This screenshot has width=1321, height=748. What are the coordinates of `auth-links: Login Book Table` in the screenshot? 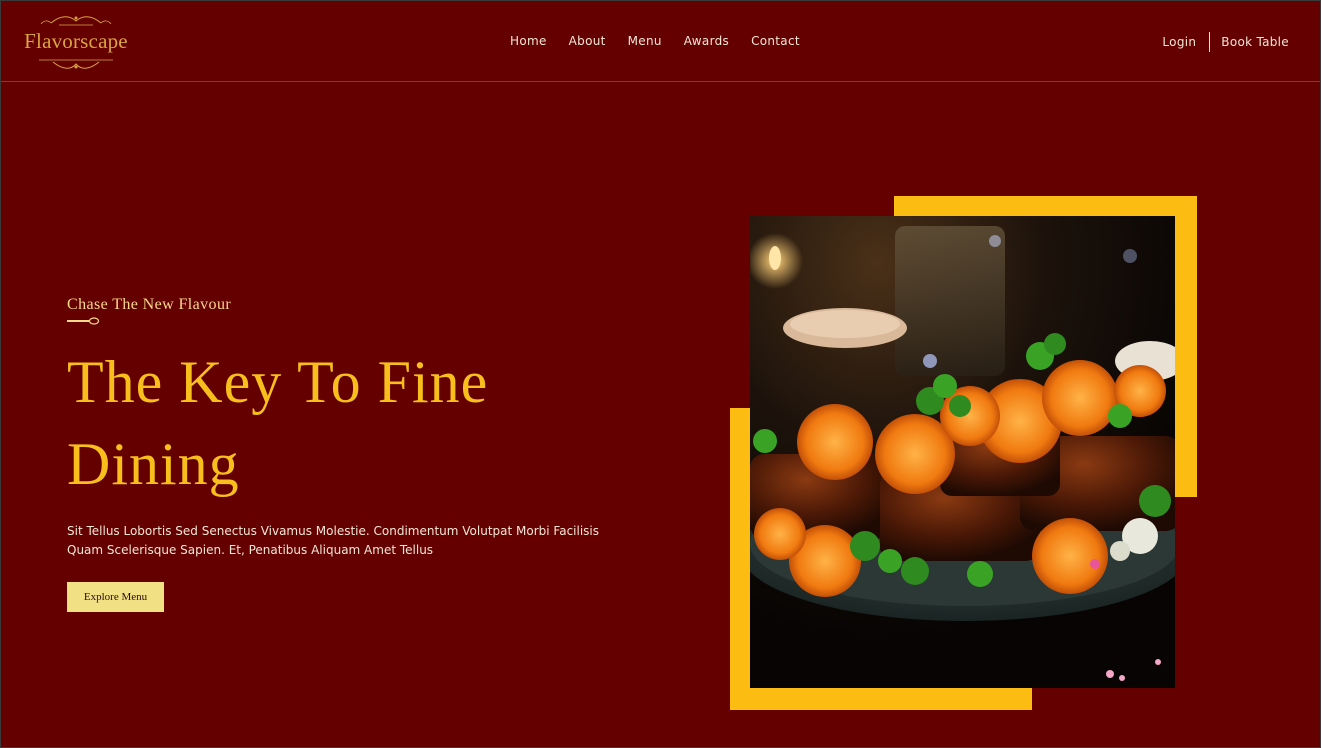 It's located at (1225, 42).